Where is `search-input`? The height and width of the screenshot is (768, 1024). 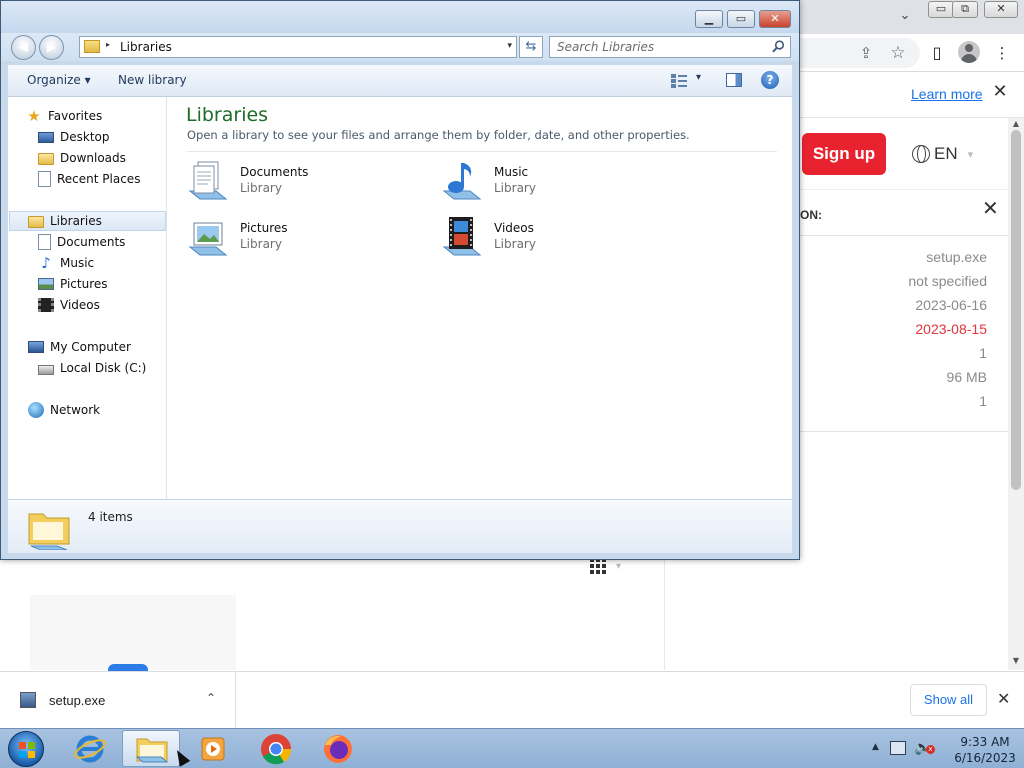
search-input is located at coordinates (657, 47).